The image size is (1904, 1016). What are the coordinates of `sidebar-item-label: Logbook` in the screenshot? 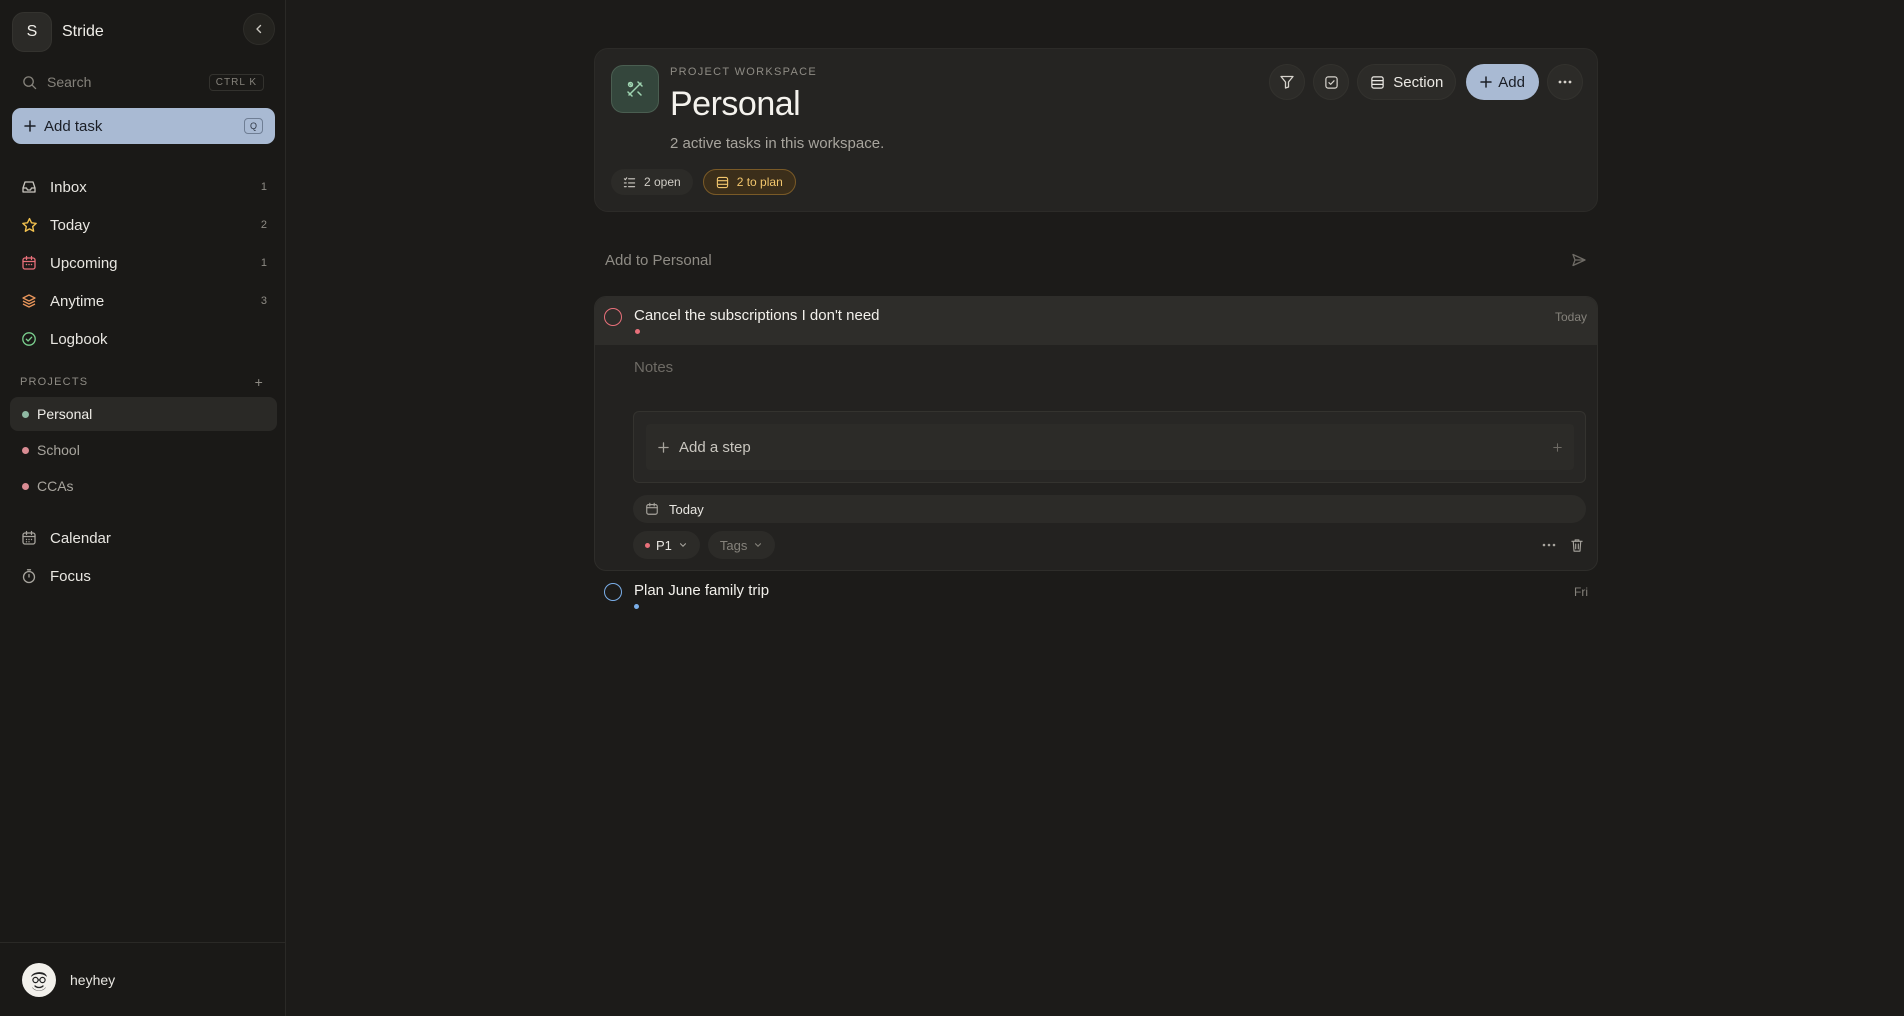 It's located at (79, 339).